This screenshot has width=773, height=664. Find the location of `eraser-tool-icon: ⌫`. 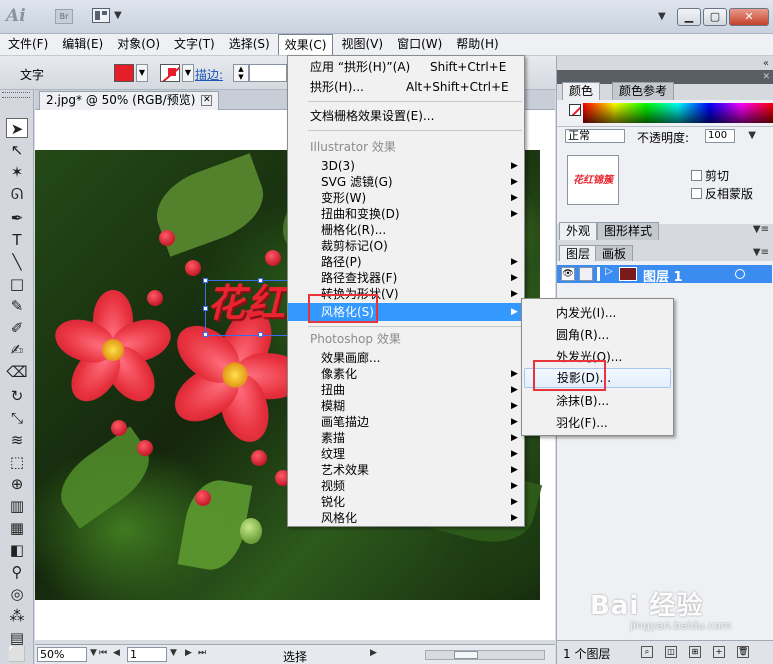

eraser-tool-icon: ⌫ is located at coordinates (17, 372).